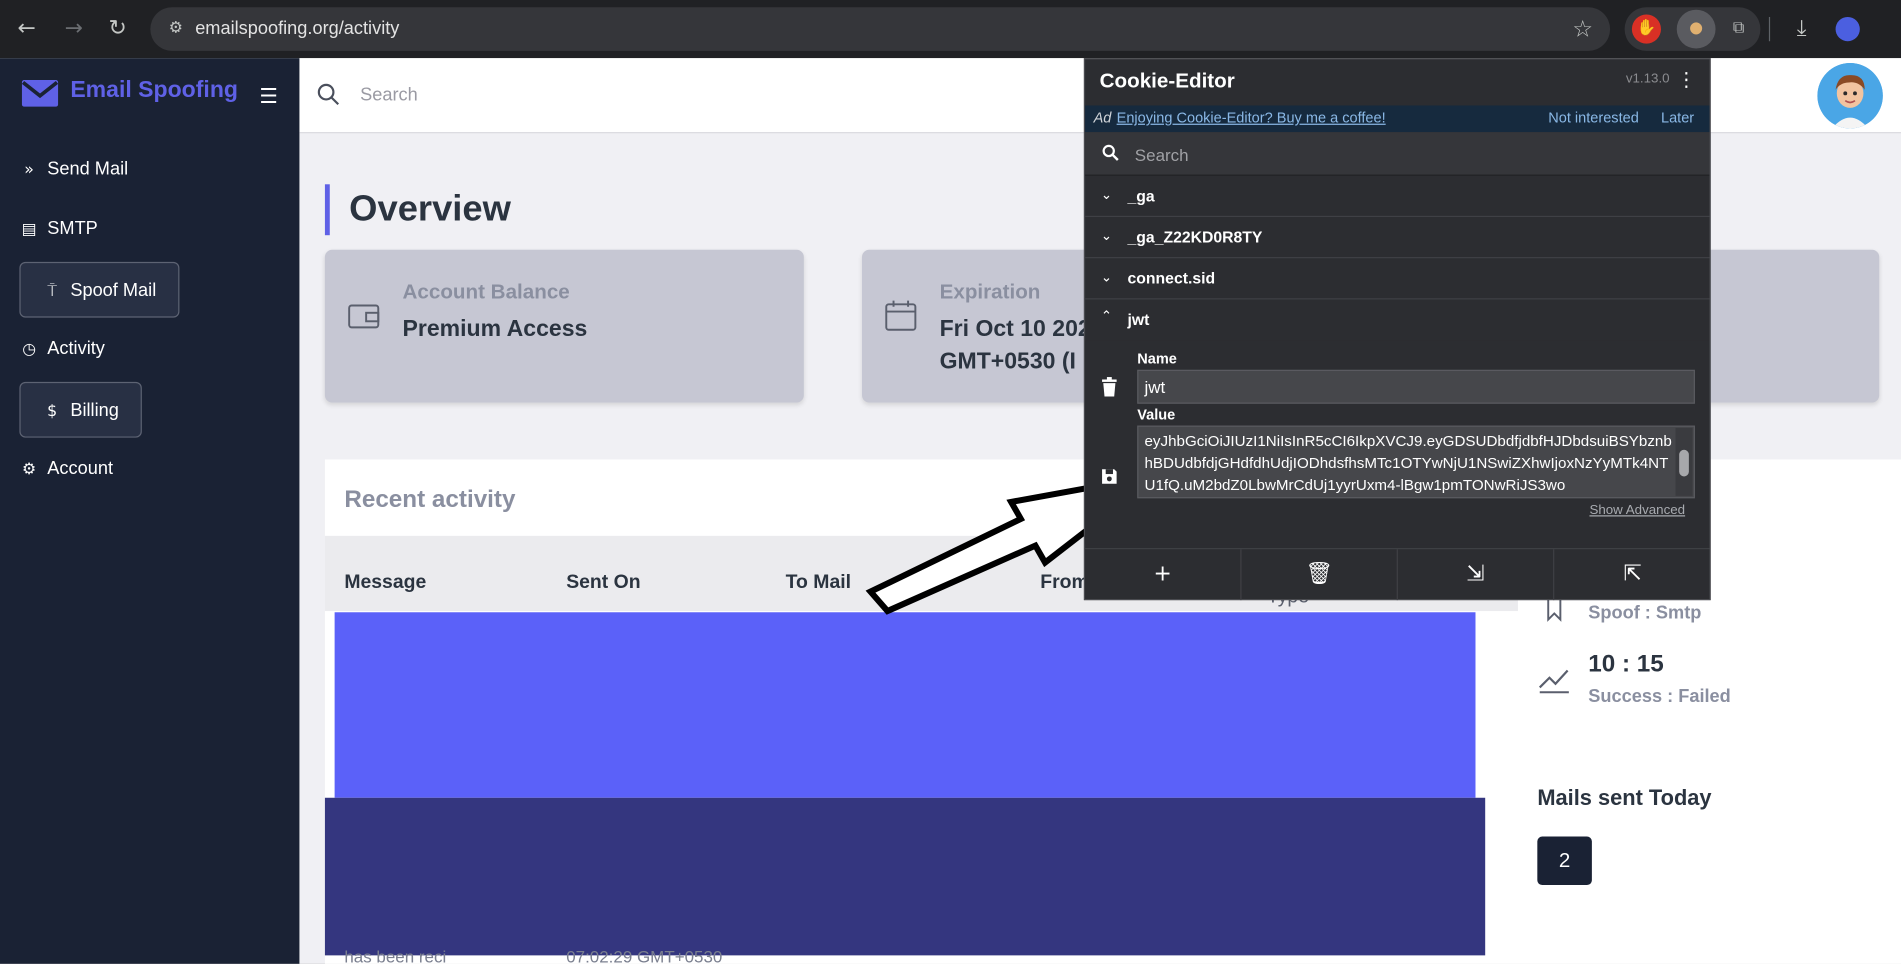 The height and width of the screenshot is (964, 1901). What do you see at coordinates (1647, 79) in the screenshot?
I see `cookie-editor-version: v1.13.0` at bounding box center [1647, 79].